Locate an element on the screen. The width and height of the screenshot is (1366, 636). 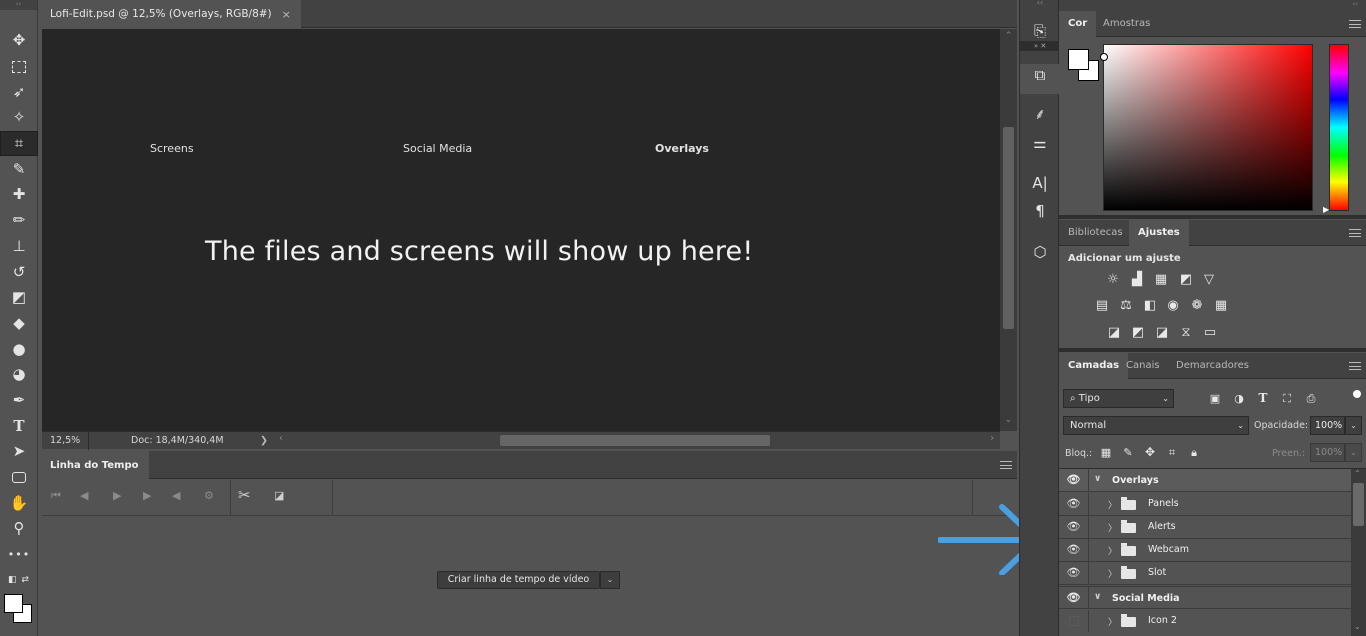
healing-brush-tool-icon: ✚ is located at coordinates (19, 195).